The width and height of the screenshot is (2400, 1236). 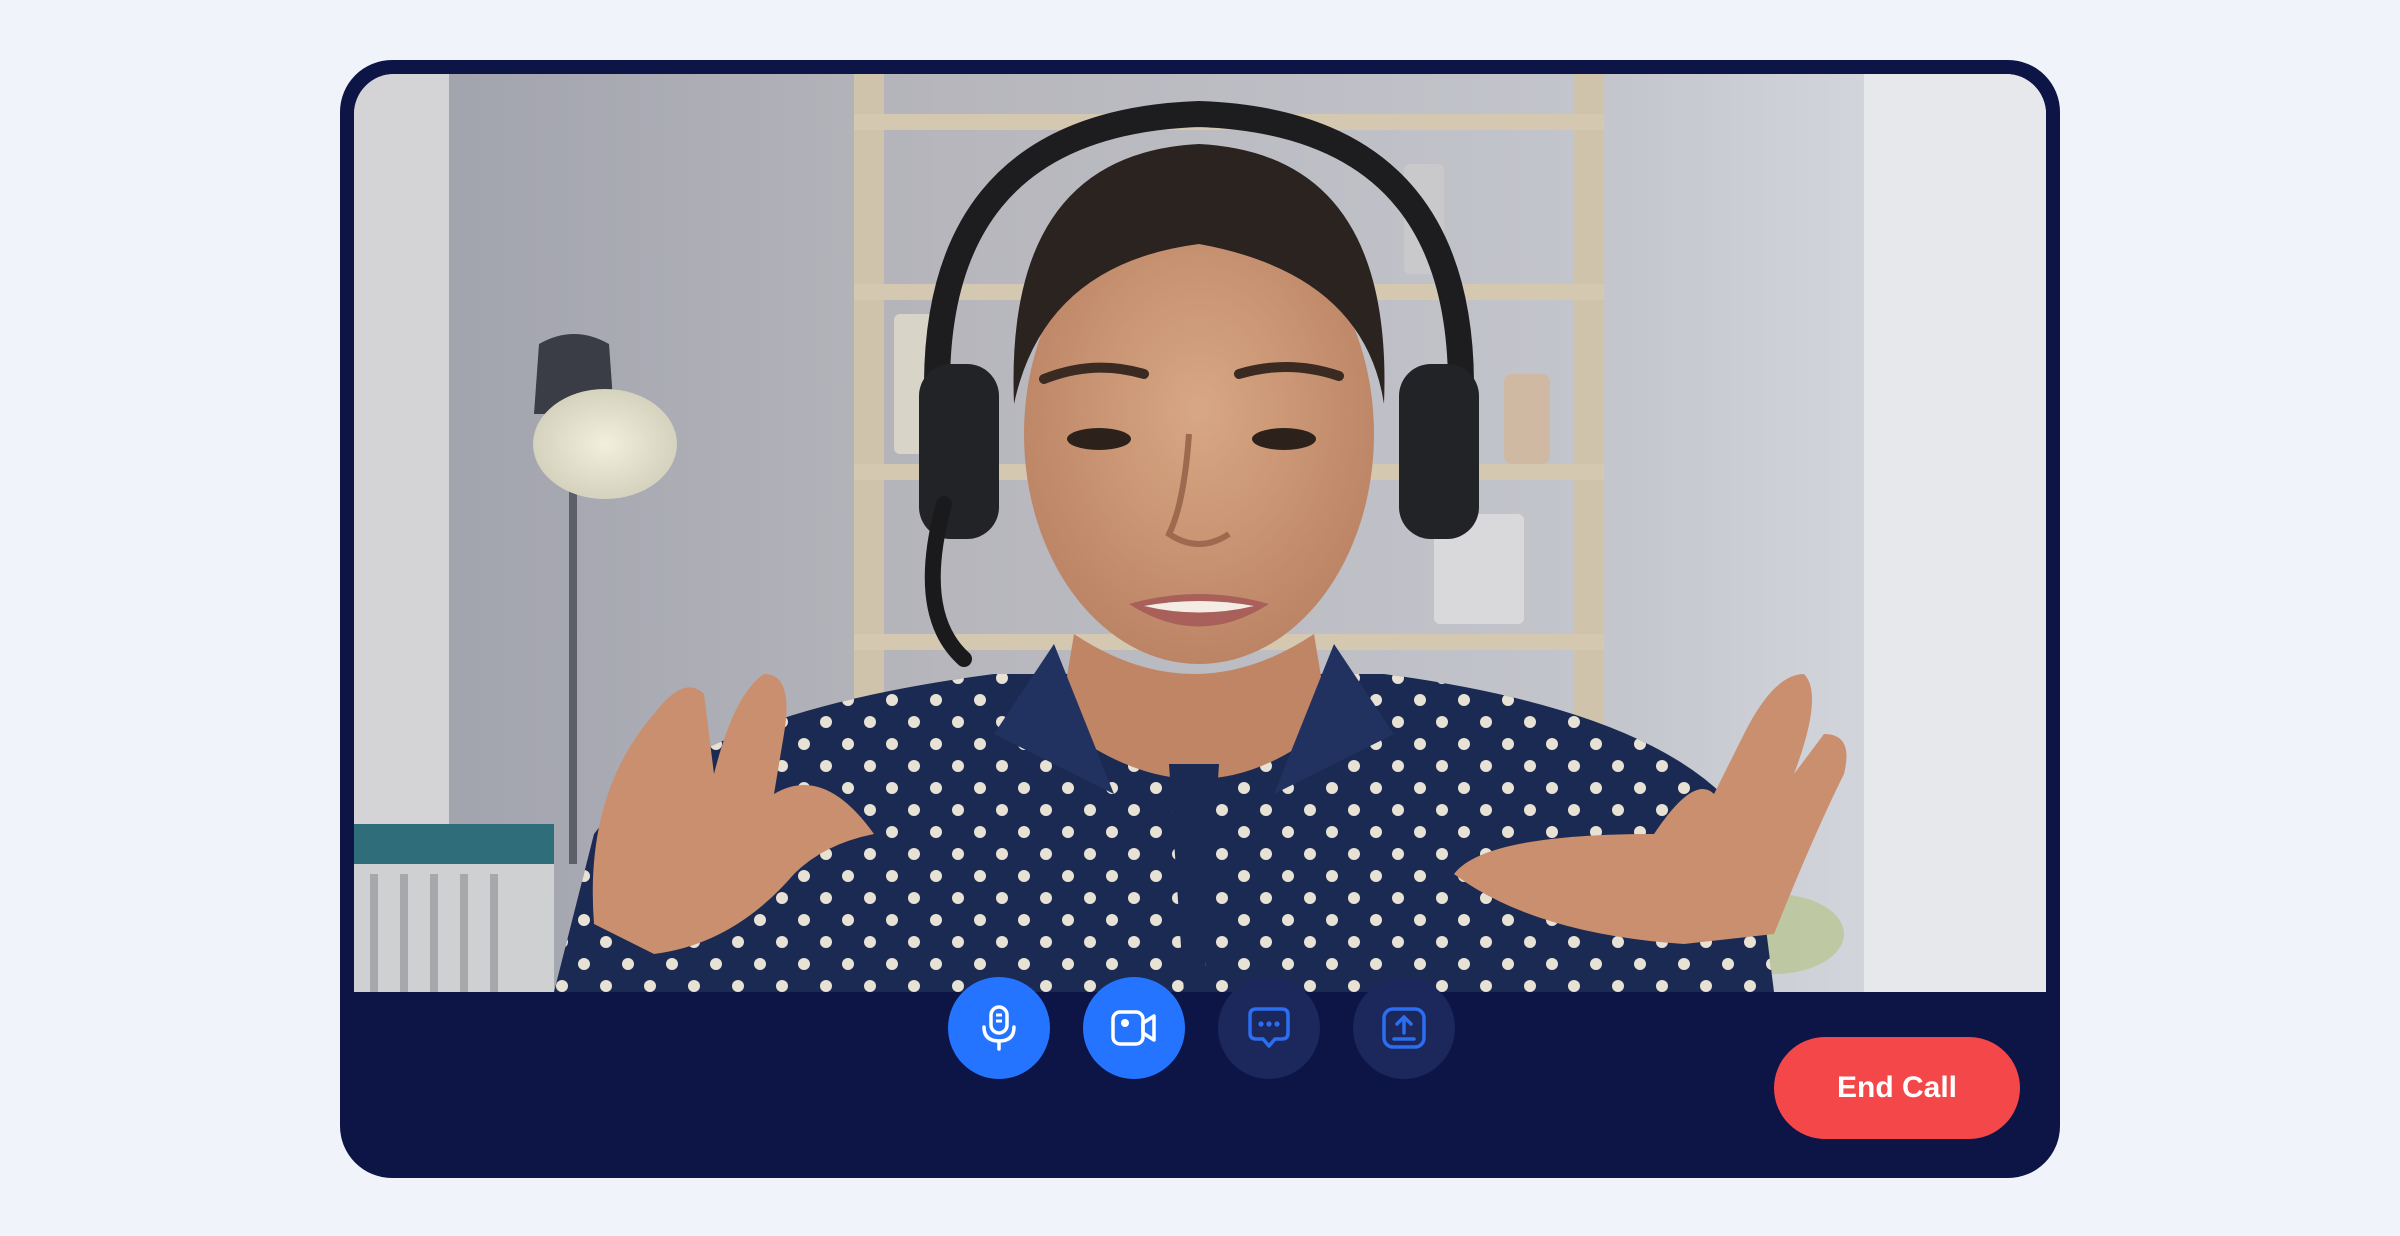 I want to click on end-call-button: End Call, so click(x=1897, y=1088).